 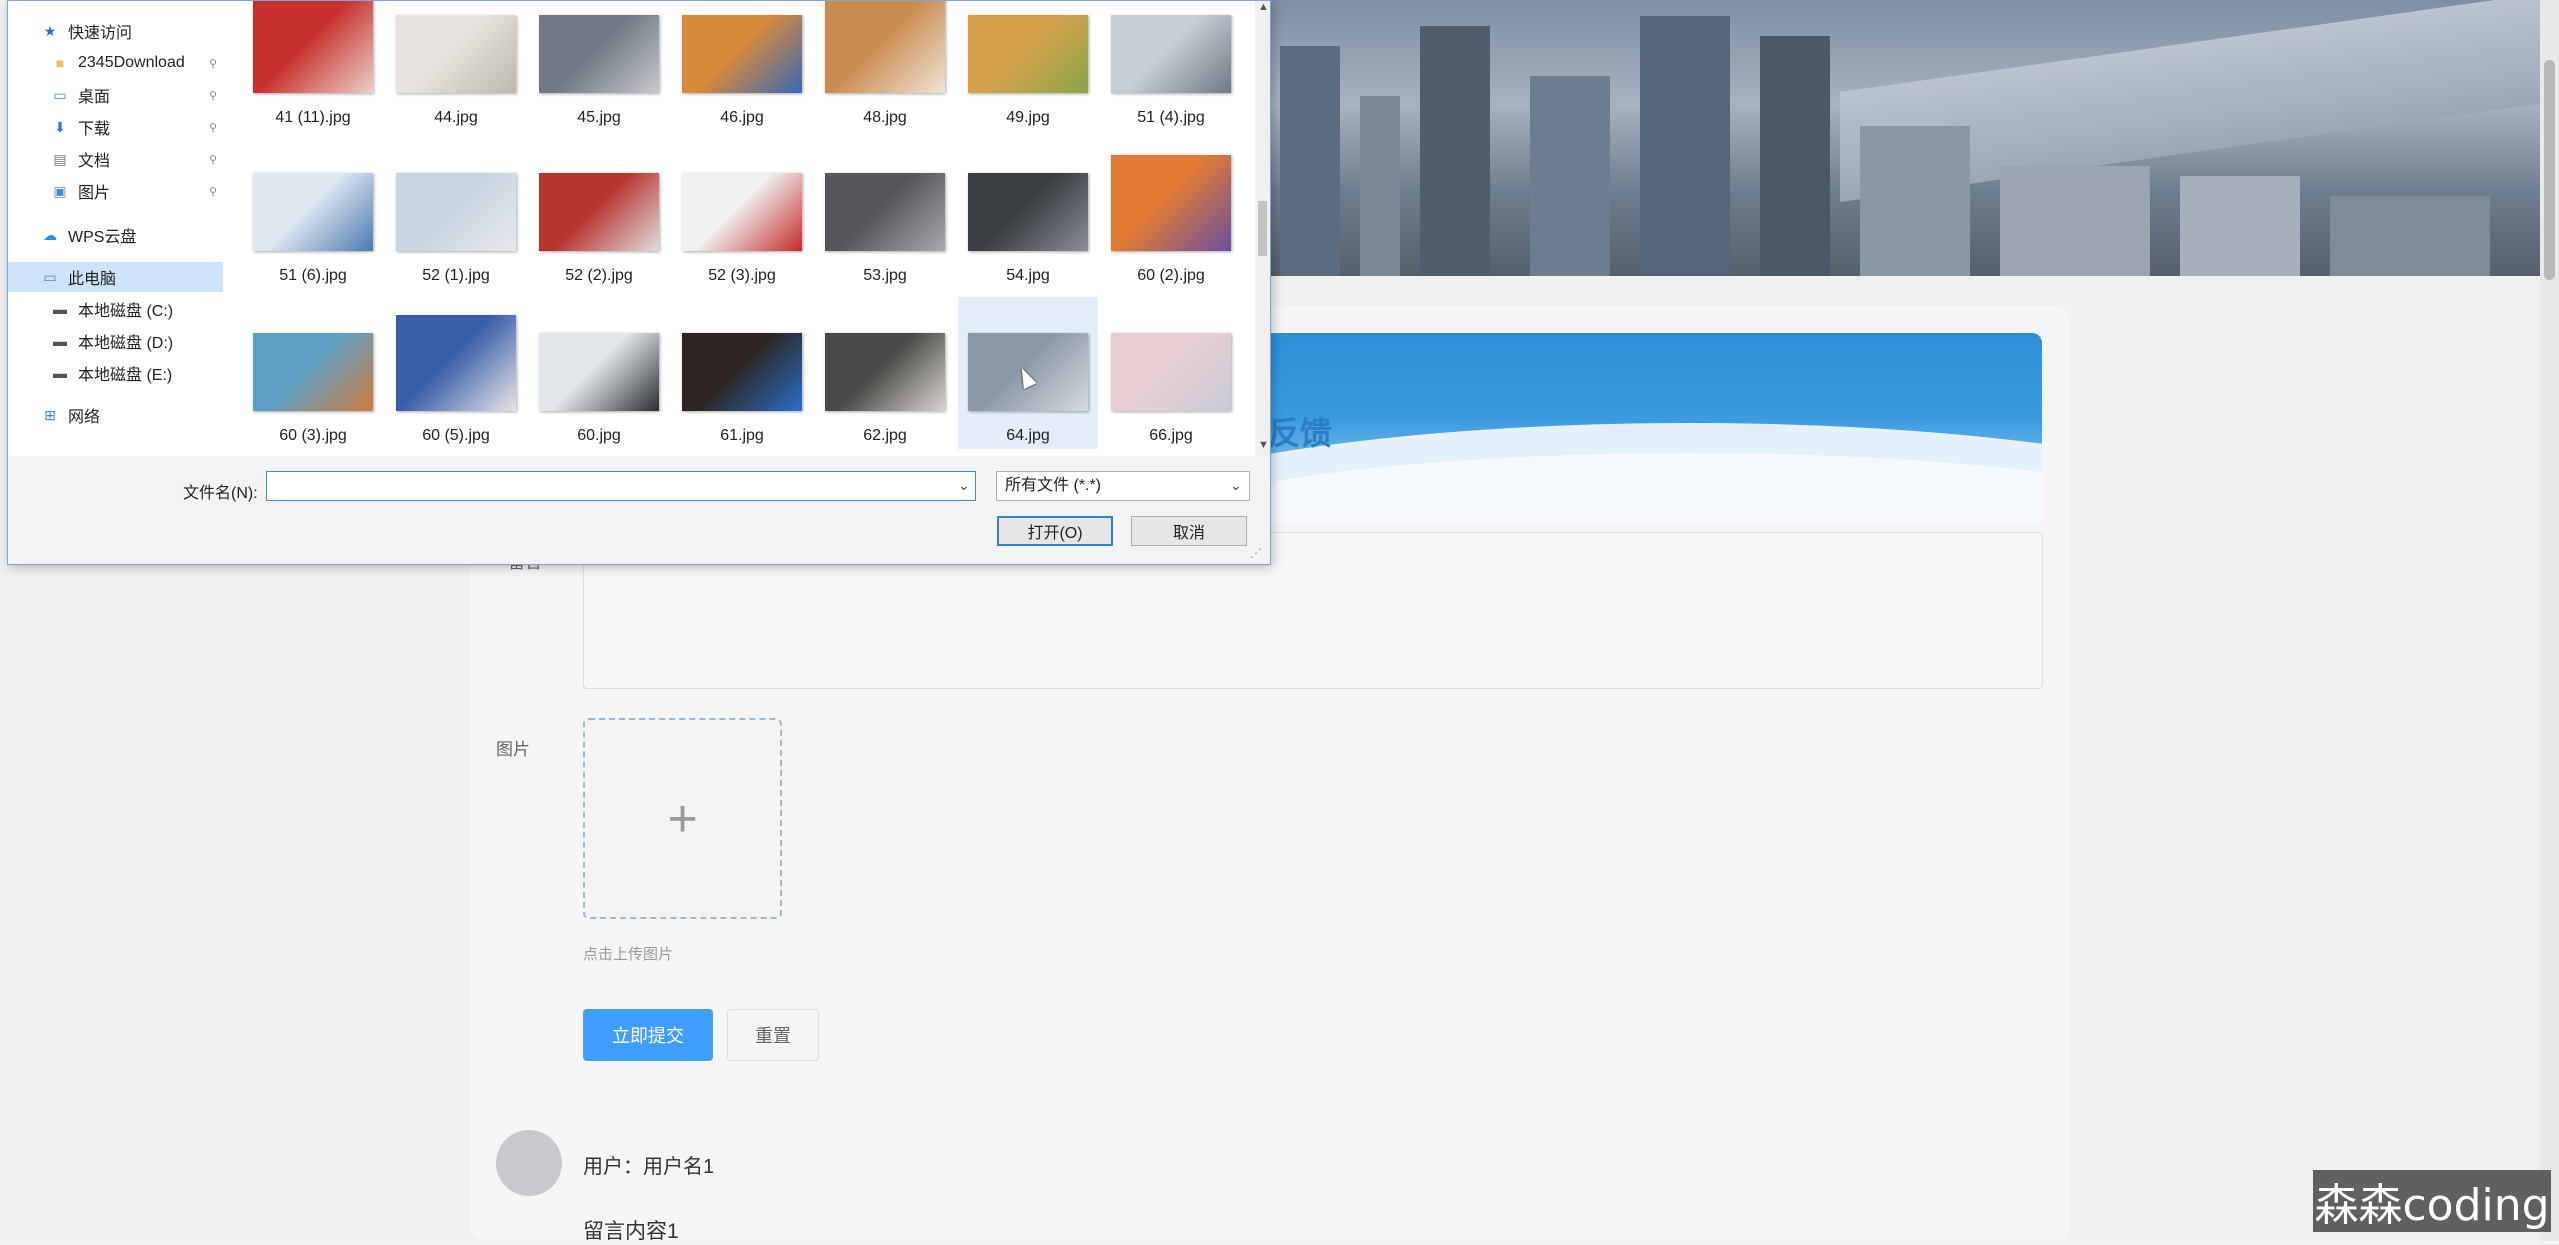 What do you see at coordinates (648, 1035) in the screenshot?
I see `submit-button: 立即提交` at bounding box center [648, 1035].